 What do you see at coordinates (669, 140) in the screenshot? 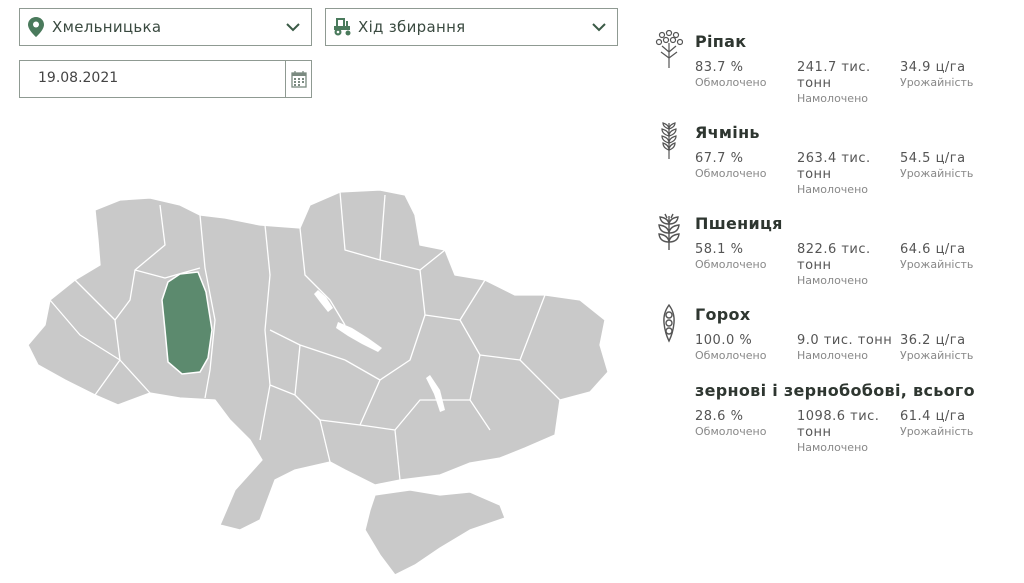
I see `barley-icon` at bounding box center [669, 140].